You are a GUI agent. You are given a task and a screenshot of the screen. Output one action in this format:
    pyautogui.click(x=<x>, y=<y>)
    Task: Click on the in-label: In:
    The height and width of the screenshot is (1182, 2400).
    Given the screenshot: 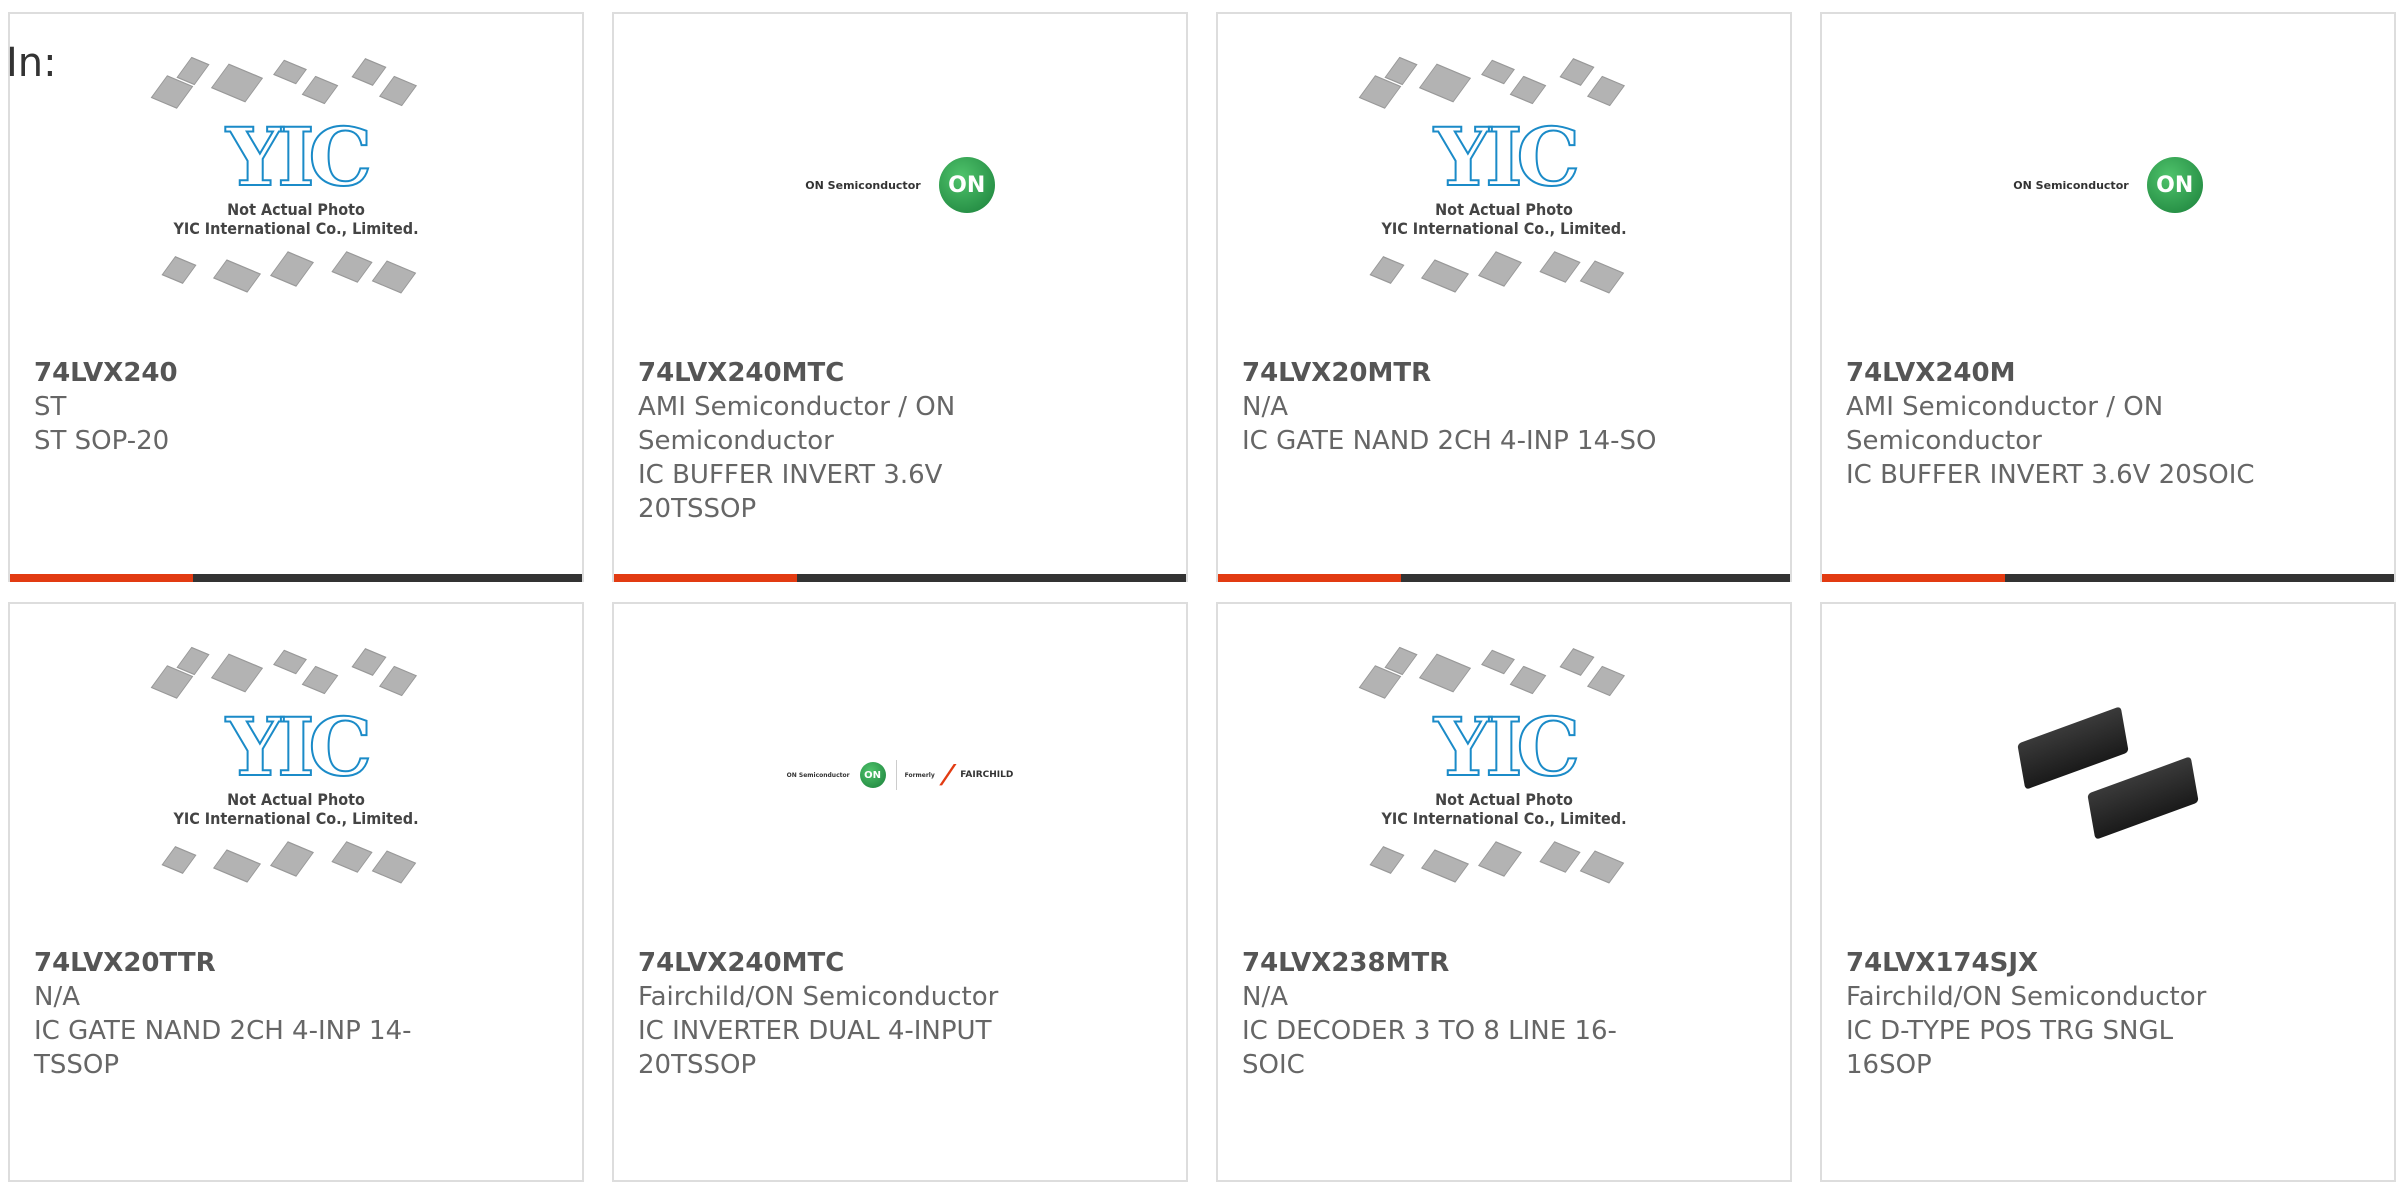 What is the action you would take?
    pyautogui.click(x=31, y=63)
    